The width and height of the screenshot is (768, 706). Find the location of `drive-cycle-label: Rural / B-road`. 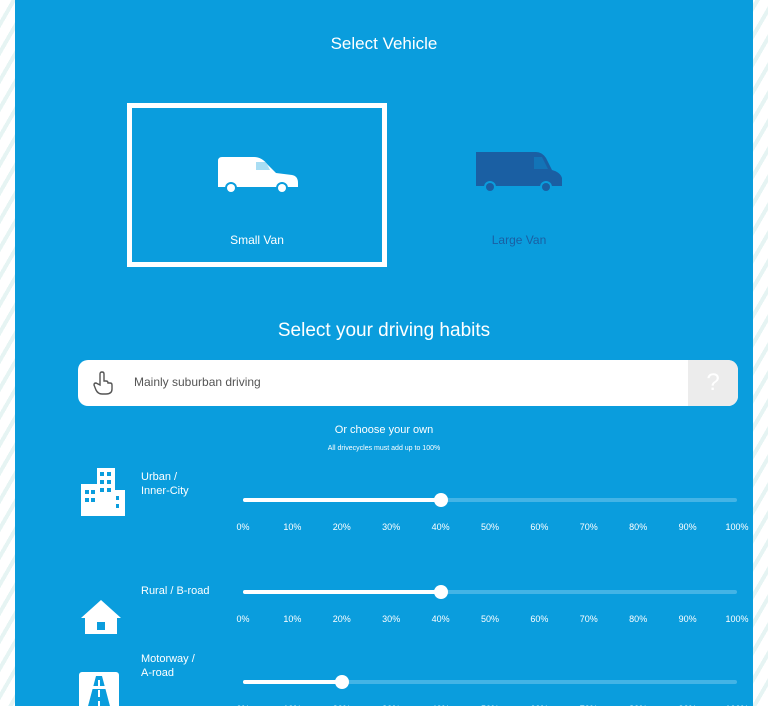

drive-cycle-label: Rural / B-road is located at coordinates (175, 591).